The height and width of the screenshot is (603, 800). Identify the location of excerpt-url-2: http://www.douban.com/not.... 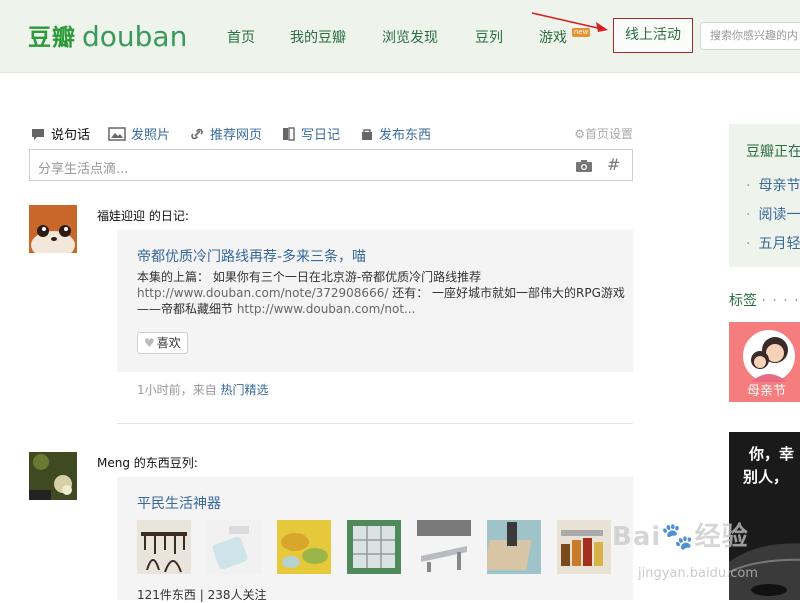
(326, 309).